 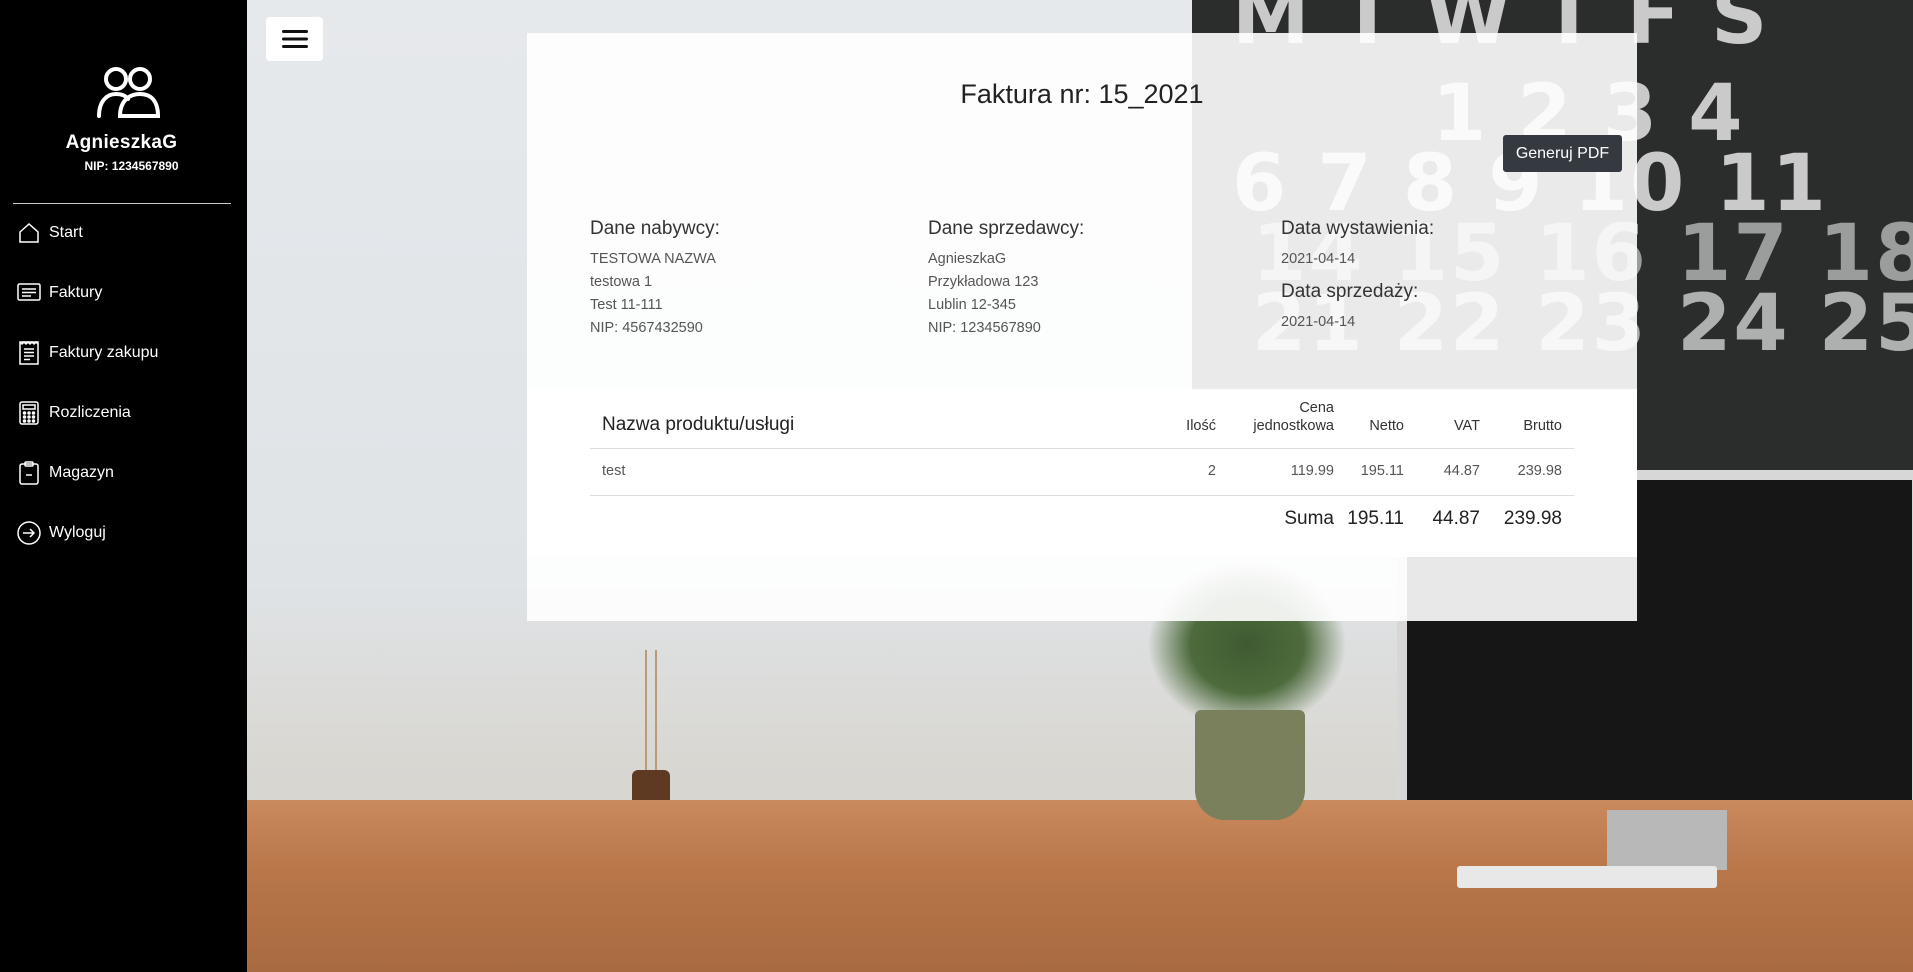 I want to click on issue-date: 2021-04-14, so click(x=1318, y=259).